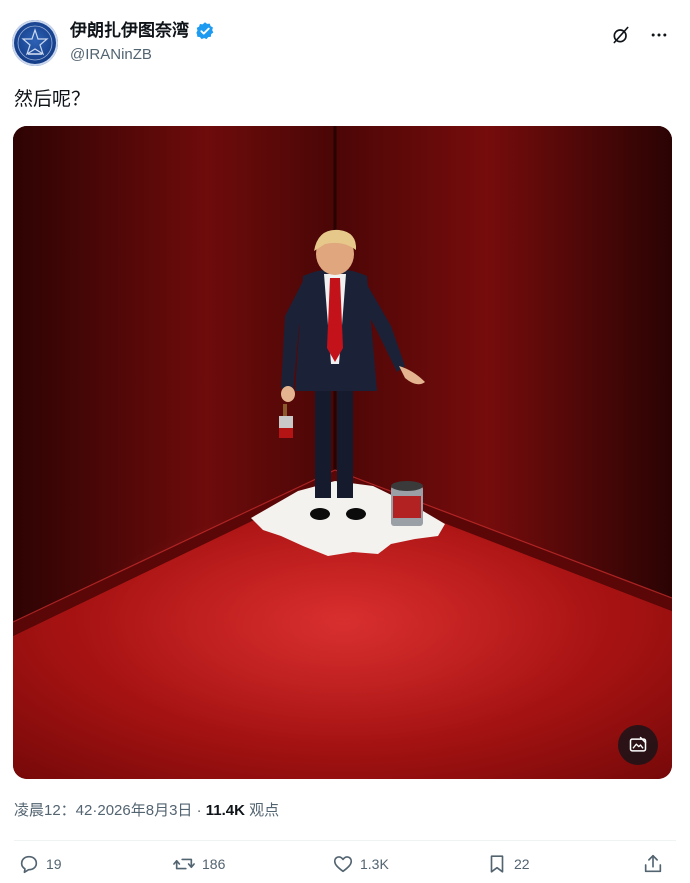 The width and height of the screenshot is (690, 883). I want to click on tweet-header: 伊朗扎伊图奈湾 @IRANinZB, so click(345, 43).